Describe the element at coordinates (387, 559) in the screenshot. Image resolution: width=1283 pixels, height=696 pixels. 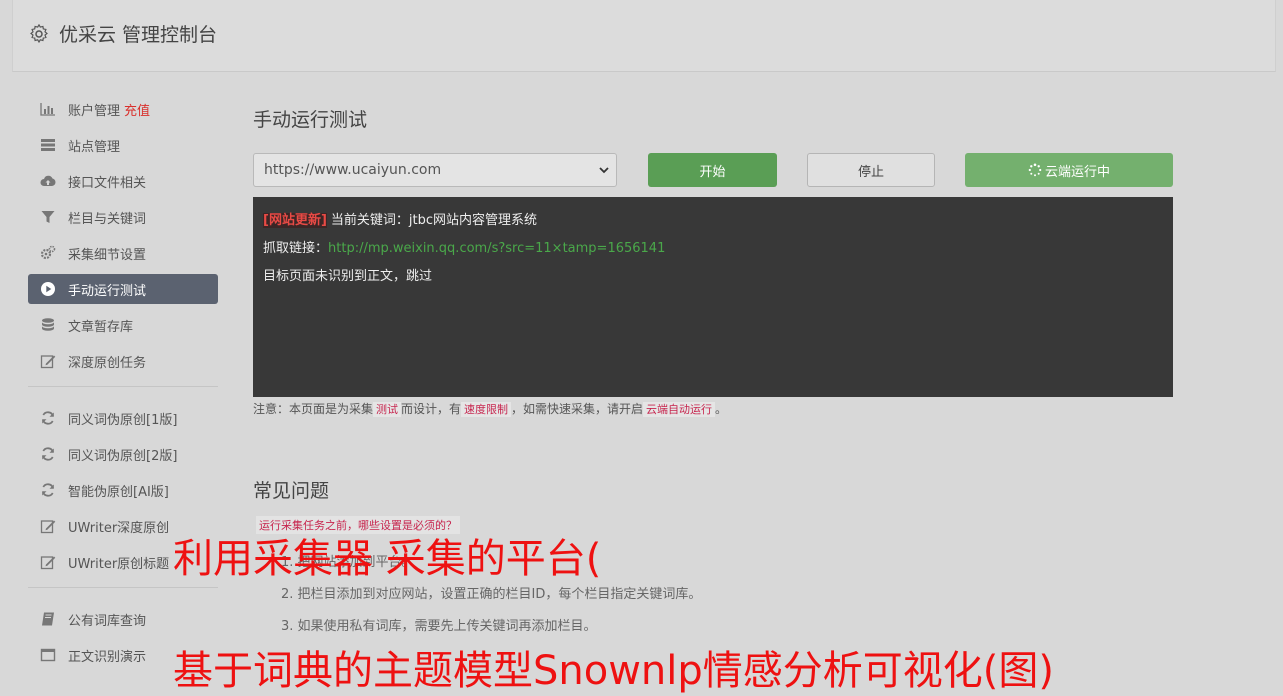
I see `overlay-caption-line1: 利用采集器 采集的平台(` at that location.